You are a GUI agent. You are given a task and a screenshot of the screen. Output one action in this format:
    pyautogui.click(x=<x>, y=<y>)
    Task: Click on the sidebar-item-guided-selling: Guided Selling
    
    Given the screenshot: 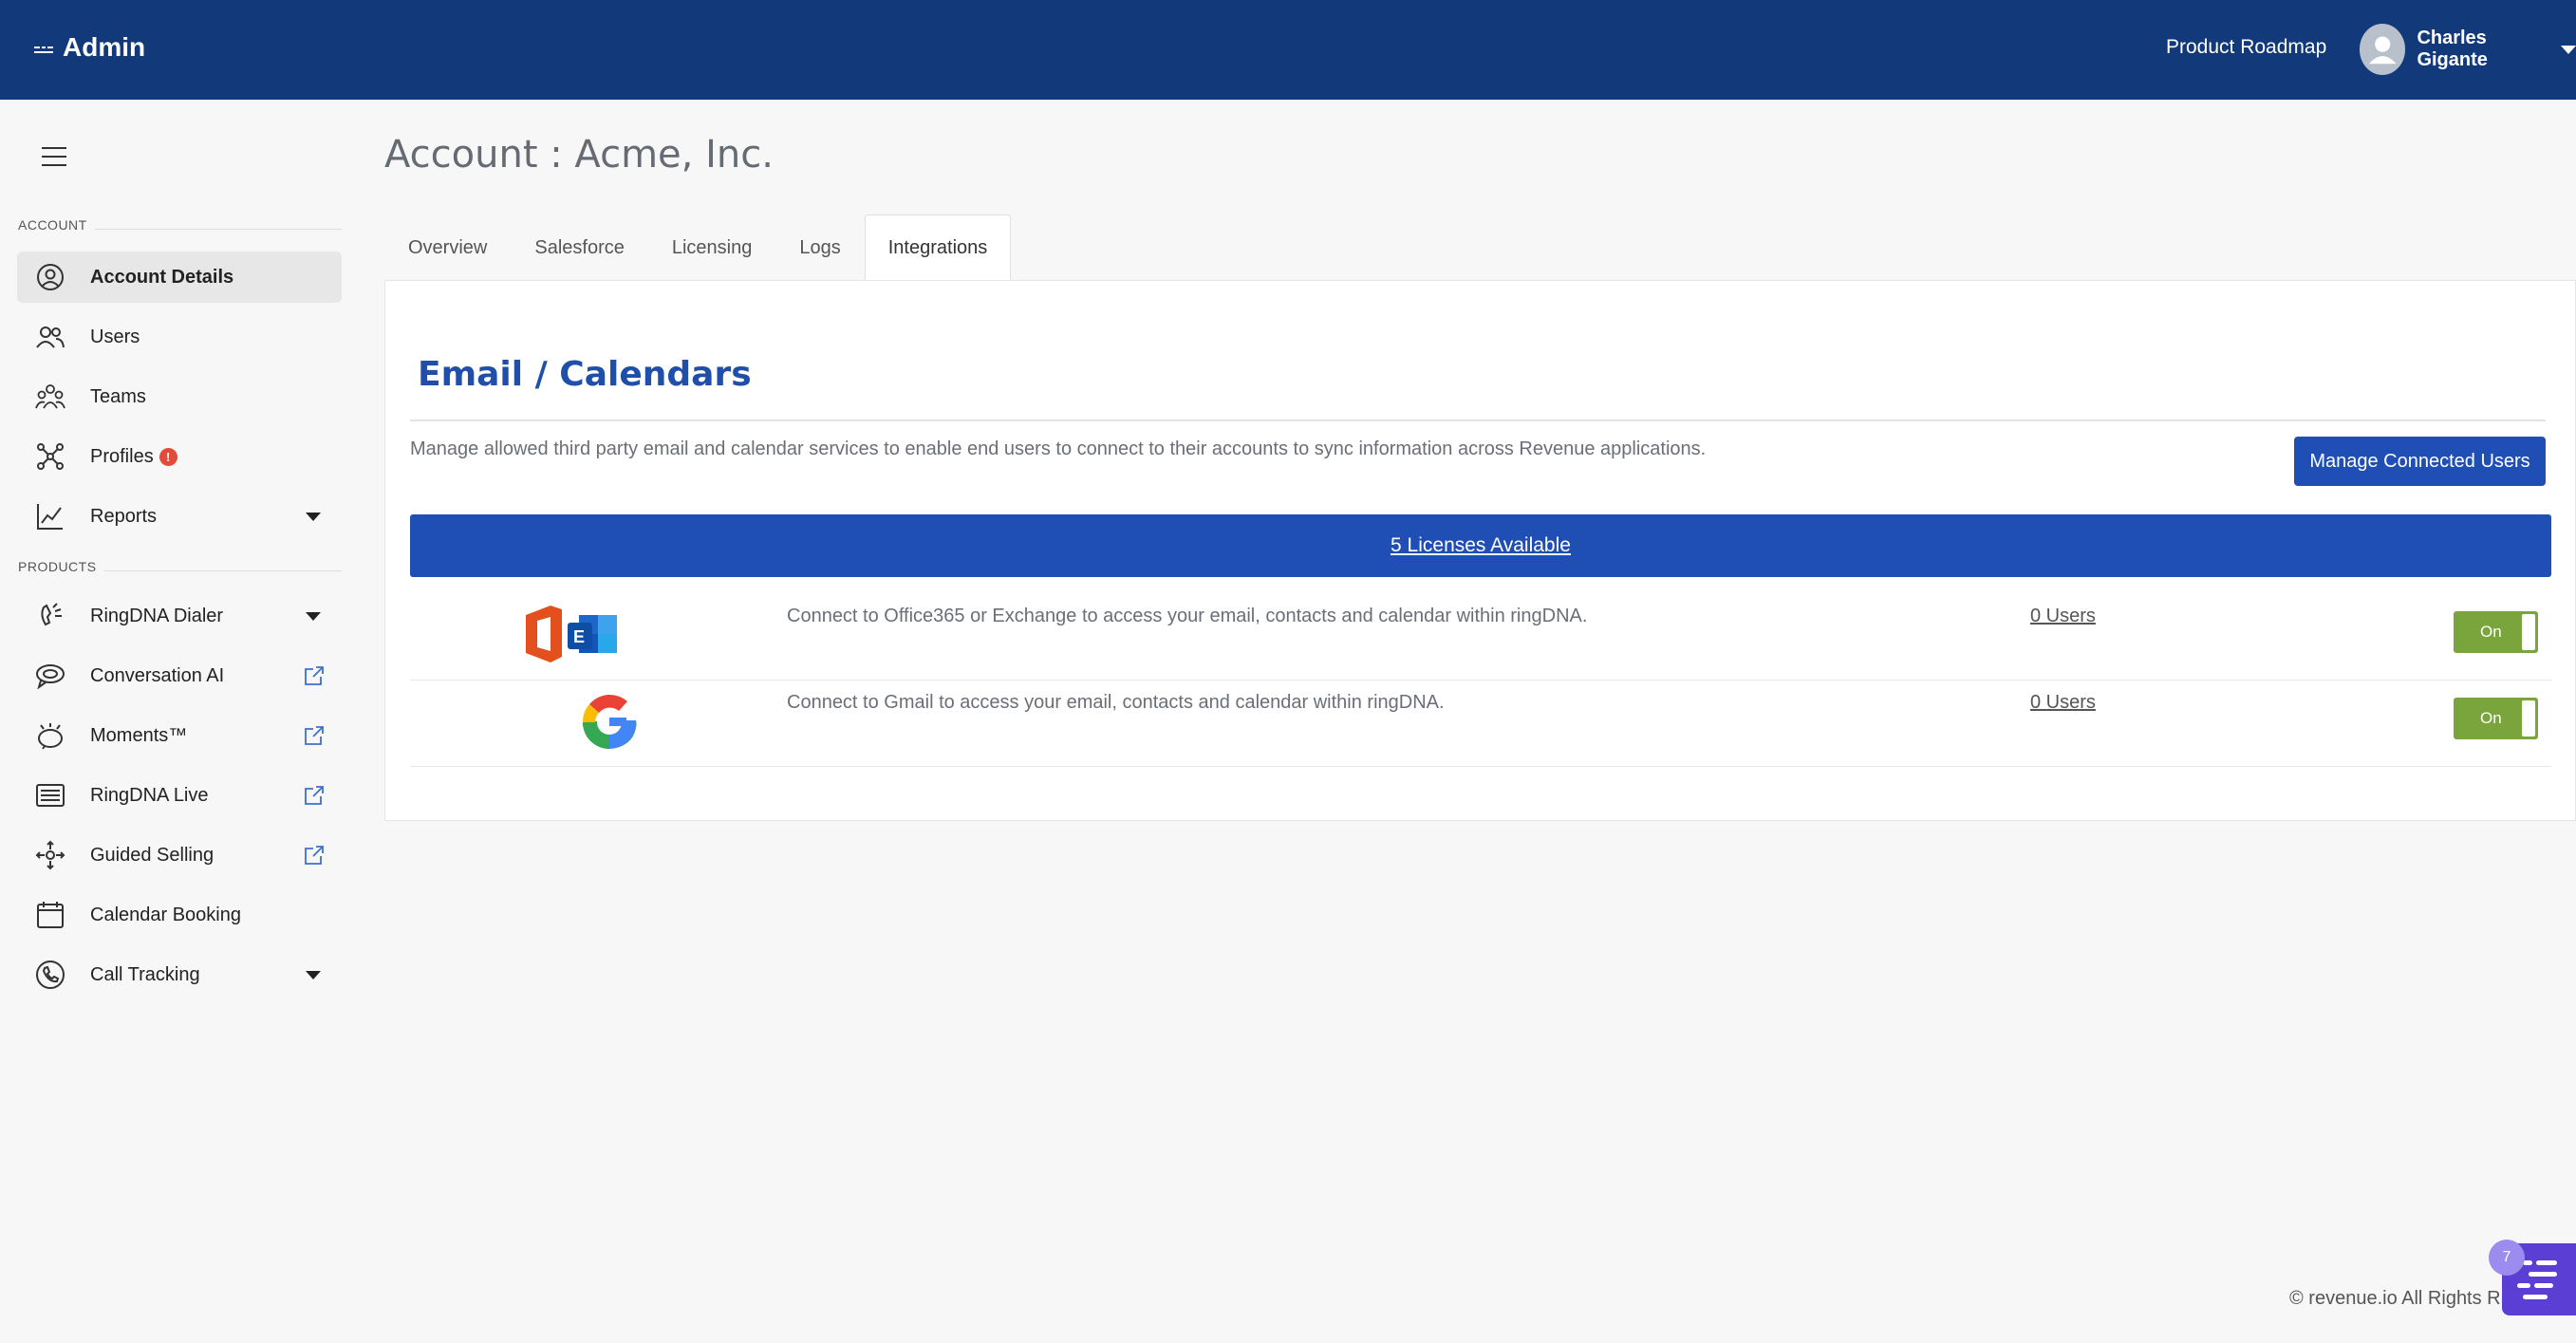 What is the action you would take?
    pyautogui.click(x=180, y=855)
    